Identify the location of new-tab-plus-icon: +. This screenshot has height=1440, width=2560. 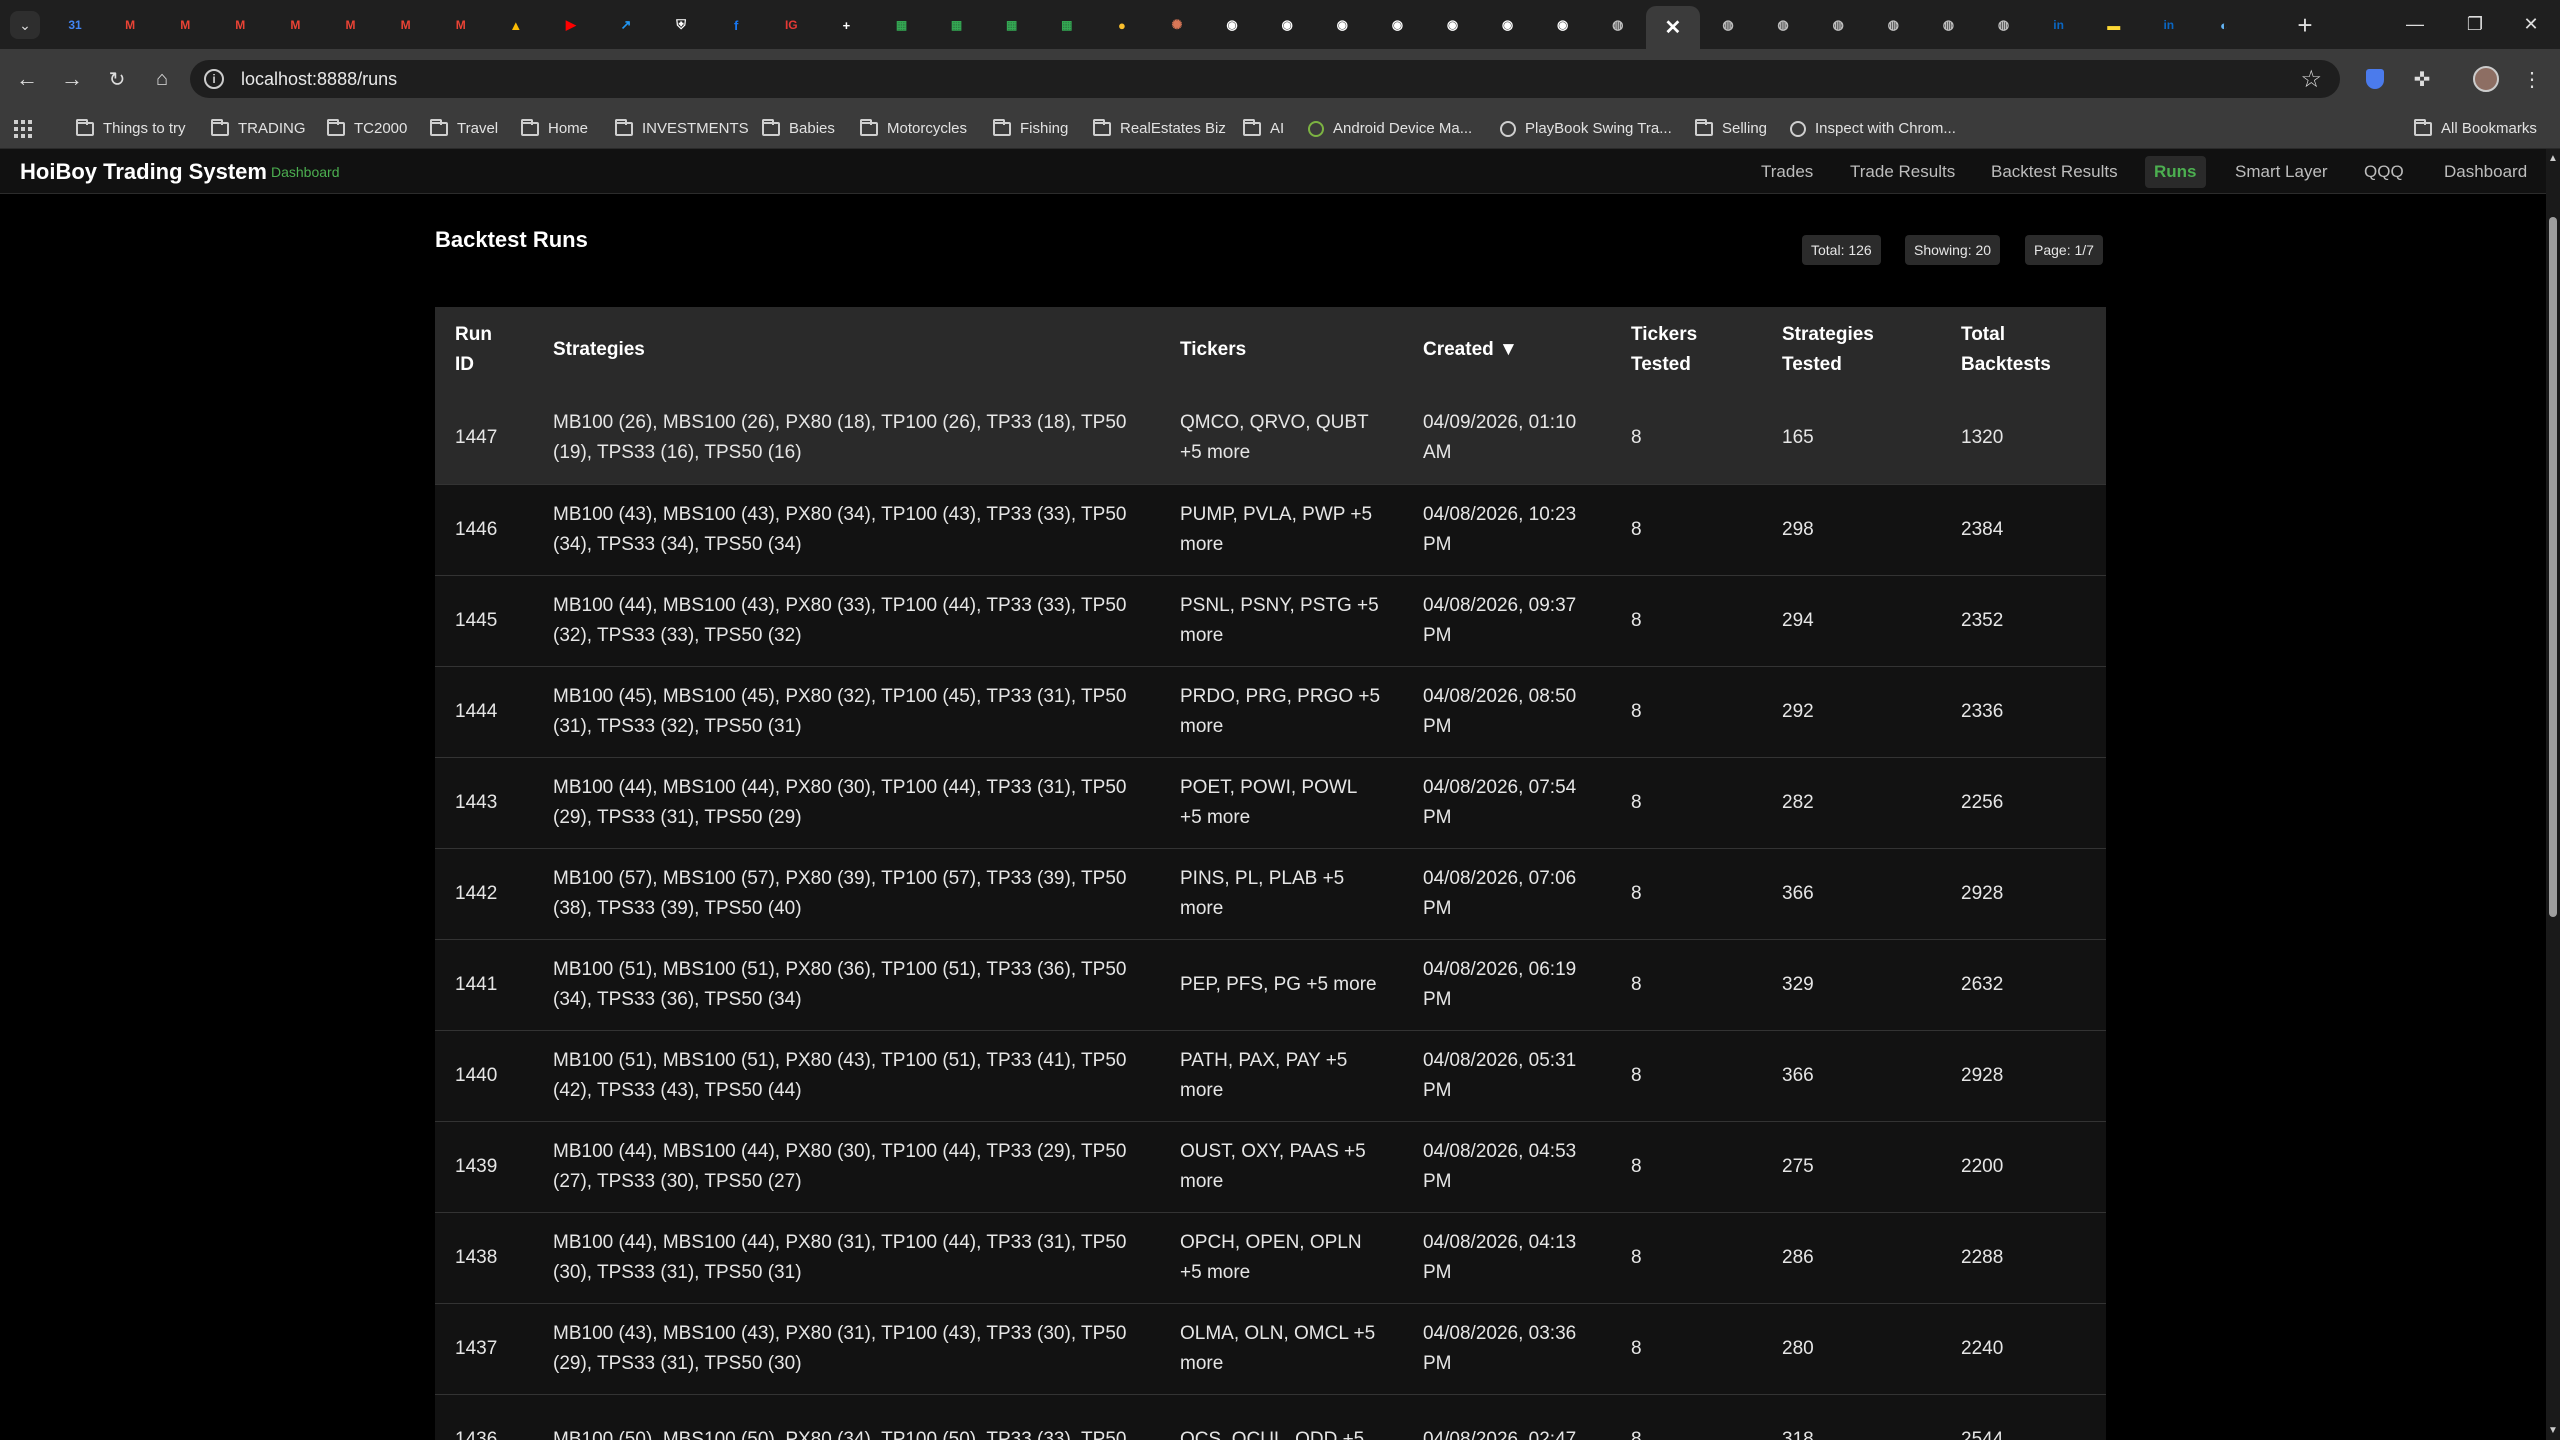
(2305, 25).